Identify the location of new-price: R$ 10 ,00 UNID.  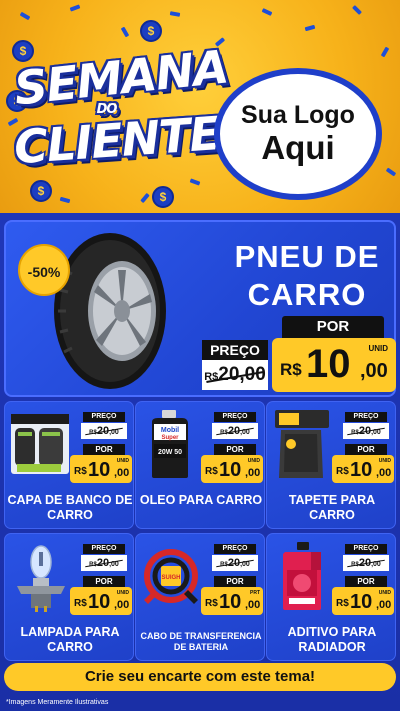
(334, 365).